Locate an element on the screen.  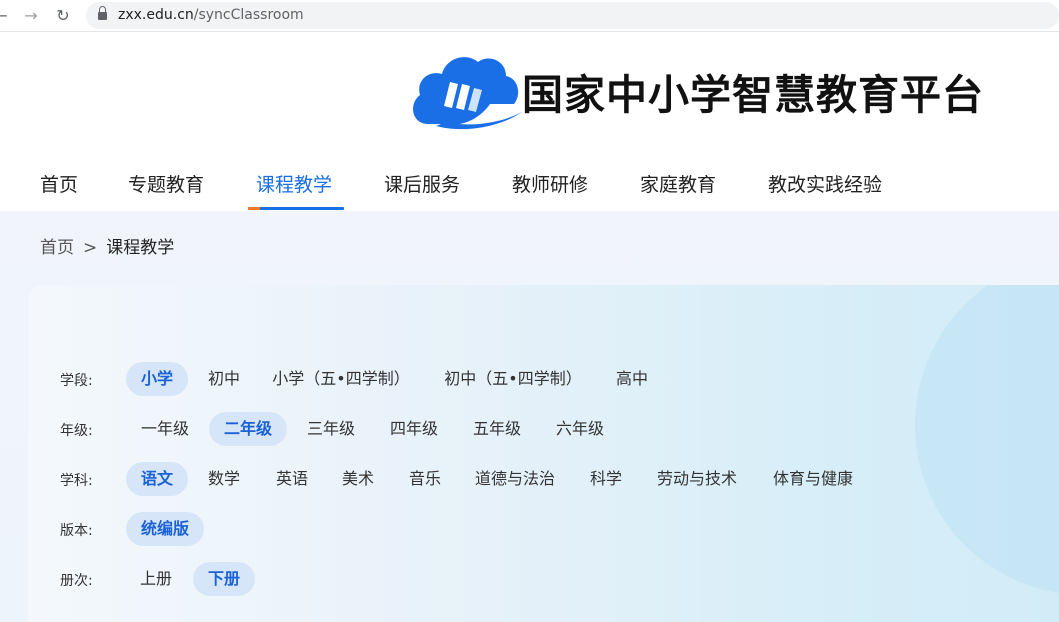
stage-option-primary-54: 小学（五•四学制） is located at coordinates (341, 379).